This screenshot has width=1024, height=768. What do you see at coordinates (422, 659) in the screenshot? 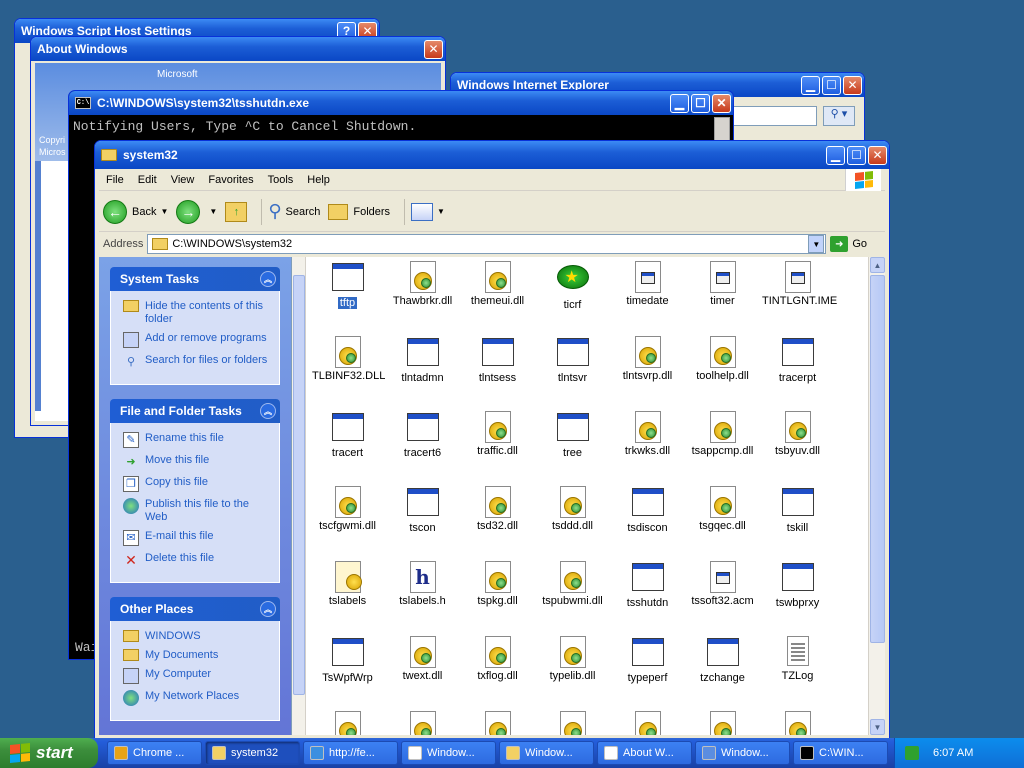
I see `file-item: twext.dll` at bounding box center [422, 659].